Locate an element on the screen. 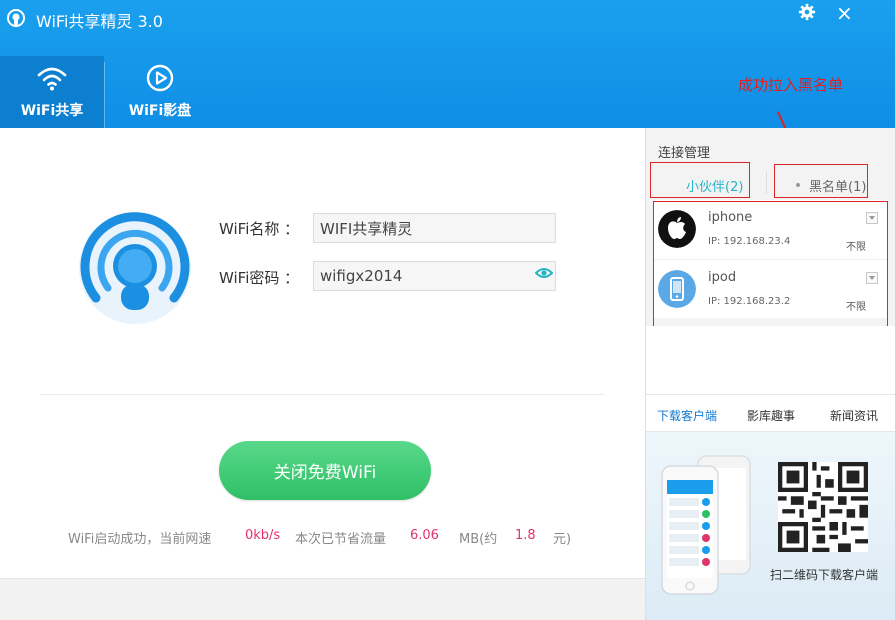  divider is located at coordinates (322, 394).